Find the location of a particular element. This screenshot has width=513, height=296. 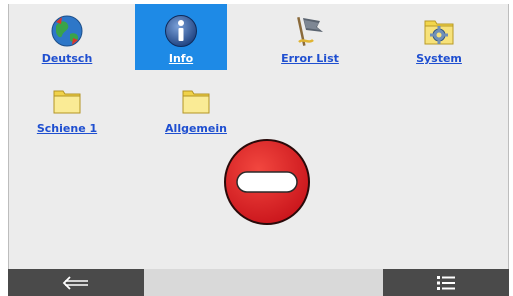

tile-label: Allgemein is located at coordinates (196, 128).